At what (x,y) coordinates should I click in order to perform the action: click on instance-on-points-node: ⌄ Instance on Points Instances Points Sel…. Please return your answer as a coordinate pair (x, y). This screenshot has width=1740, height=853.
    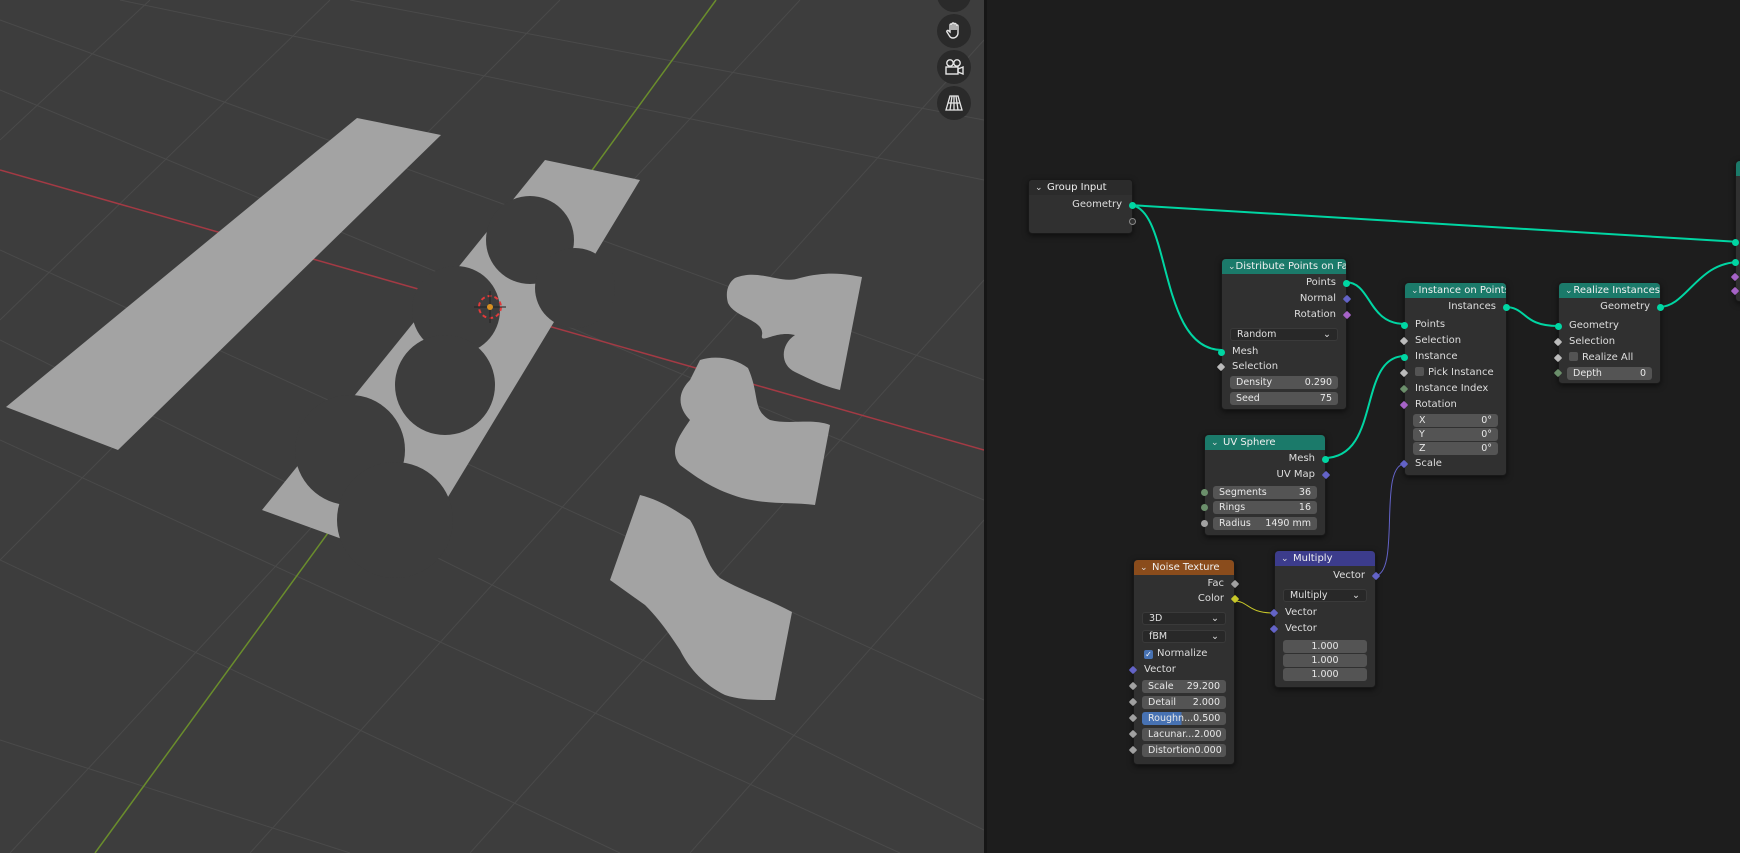
    Looking at the image, I should click on (1454, 379).